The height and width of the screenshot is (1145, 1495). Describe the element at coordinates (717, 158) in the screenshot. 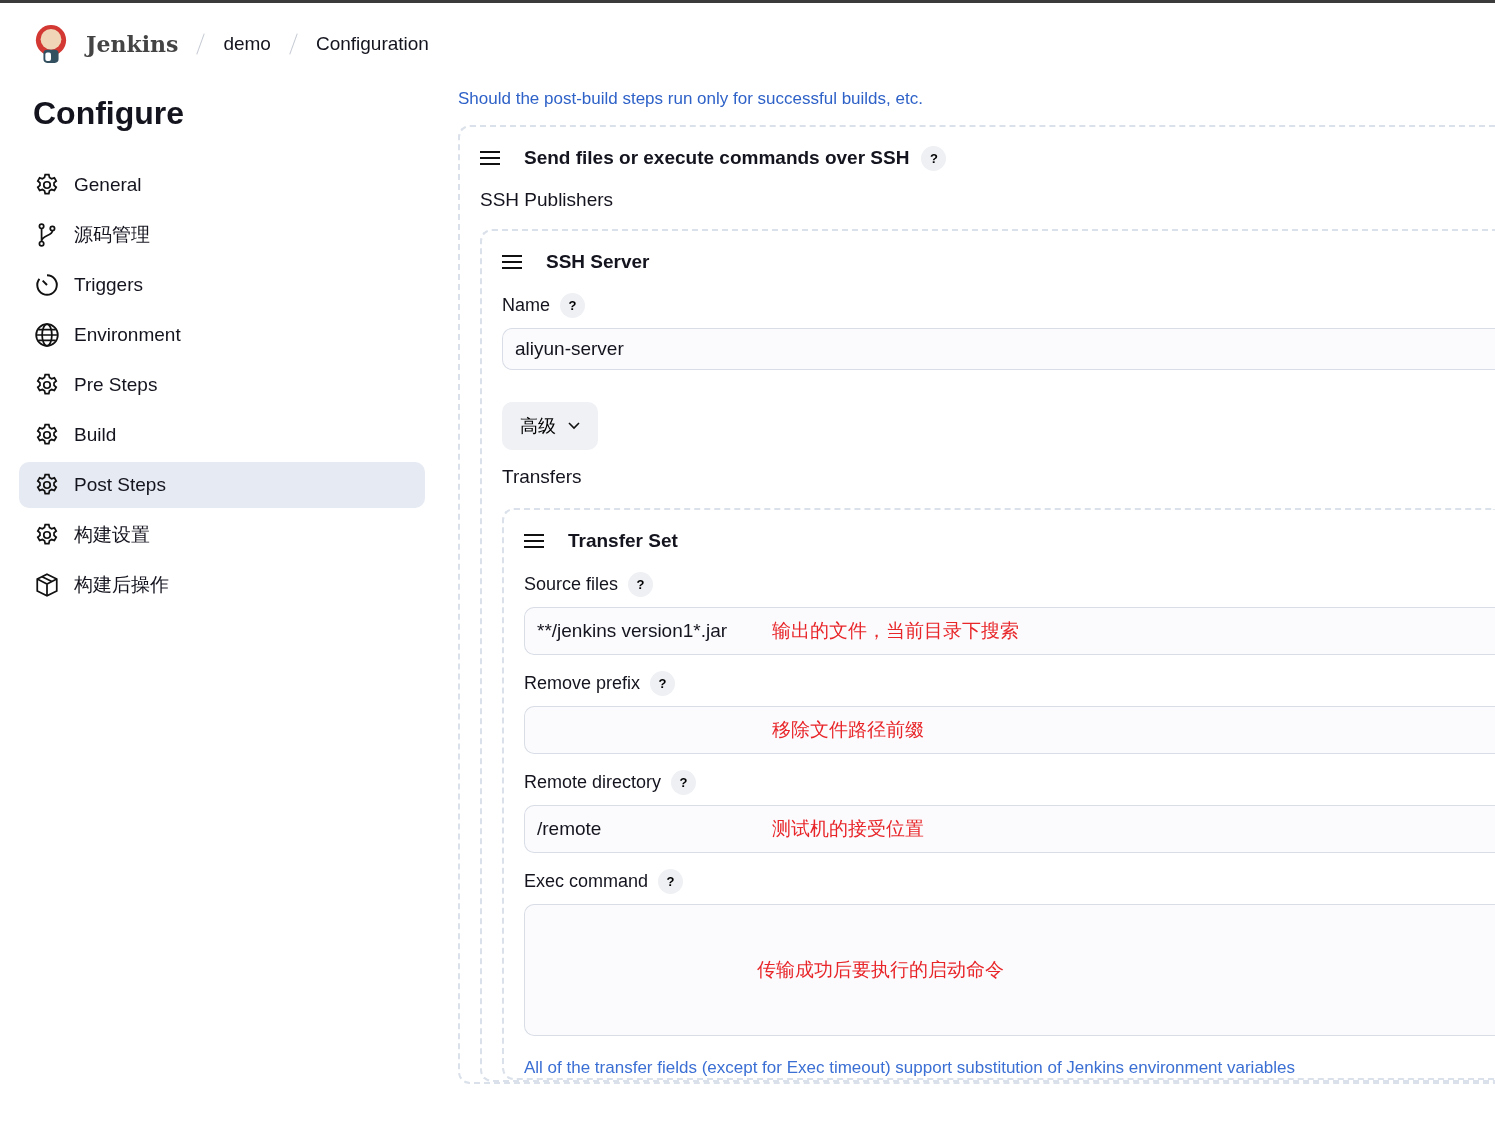

I see `section-title: Send files or execute commands over SSH` at that location.